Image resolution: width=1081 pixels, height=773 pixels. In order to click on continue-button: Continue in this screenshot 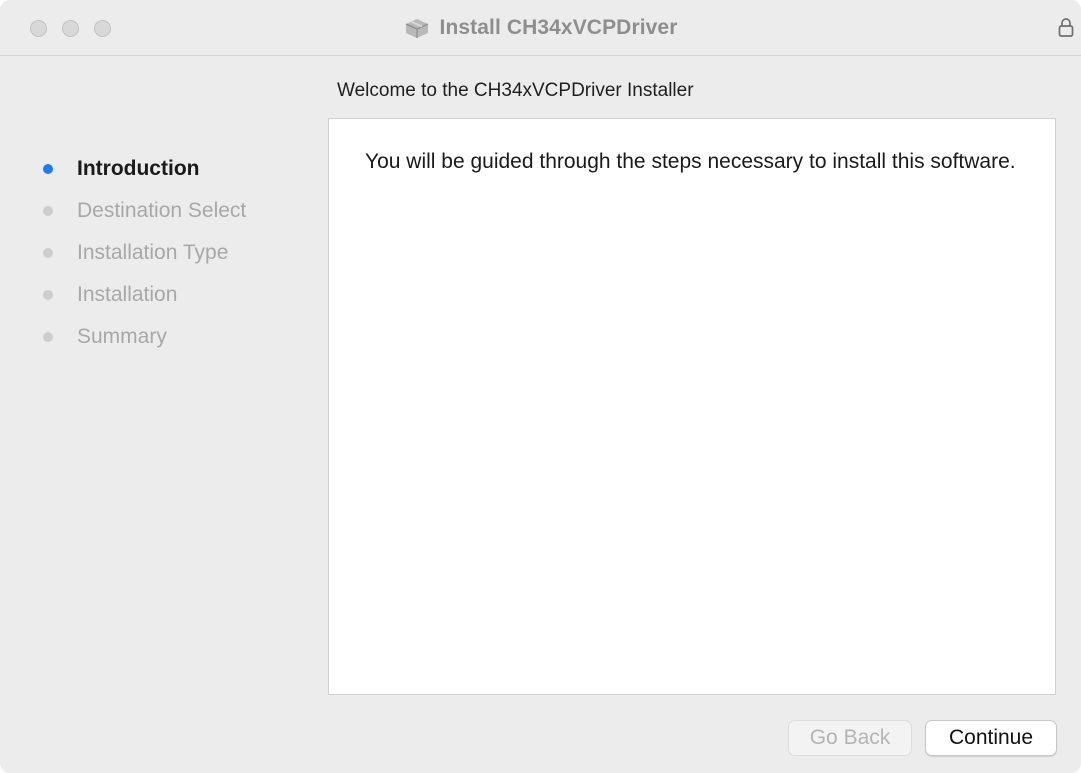, I will do `click(991, 738)`.